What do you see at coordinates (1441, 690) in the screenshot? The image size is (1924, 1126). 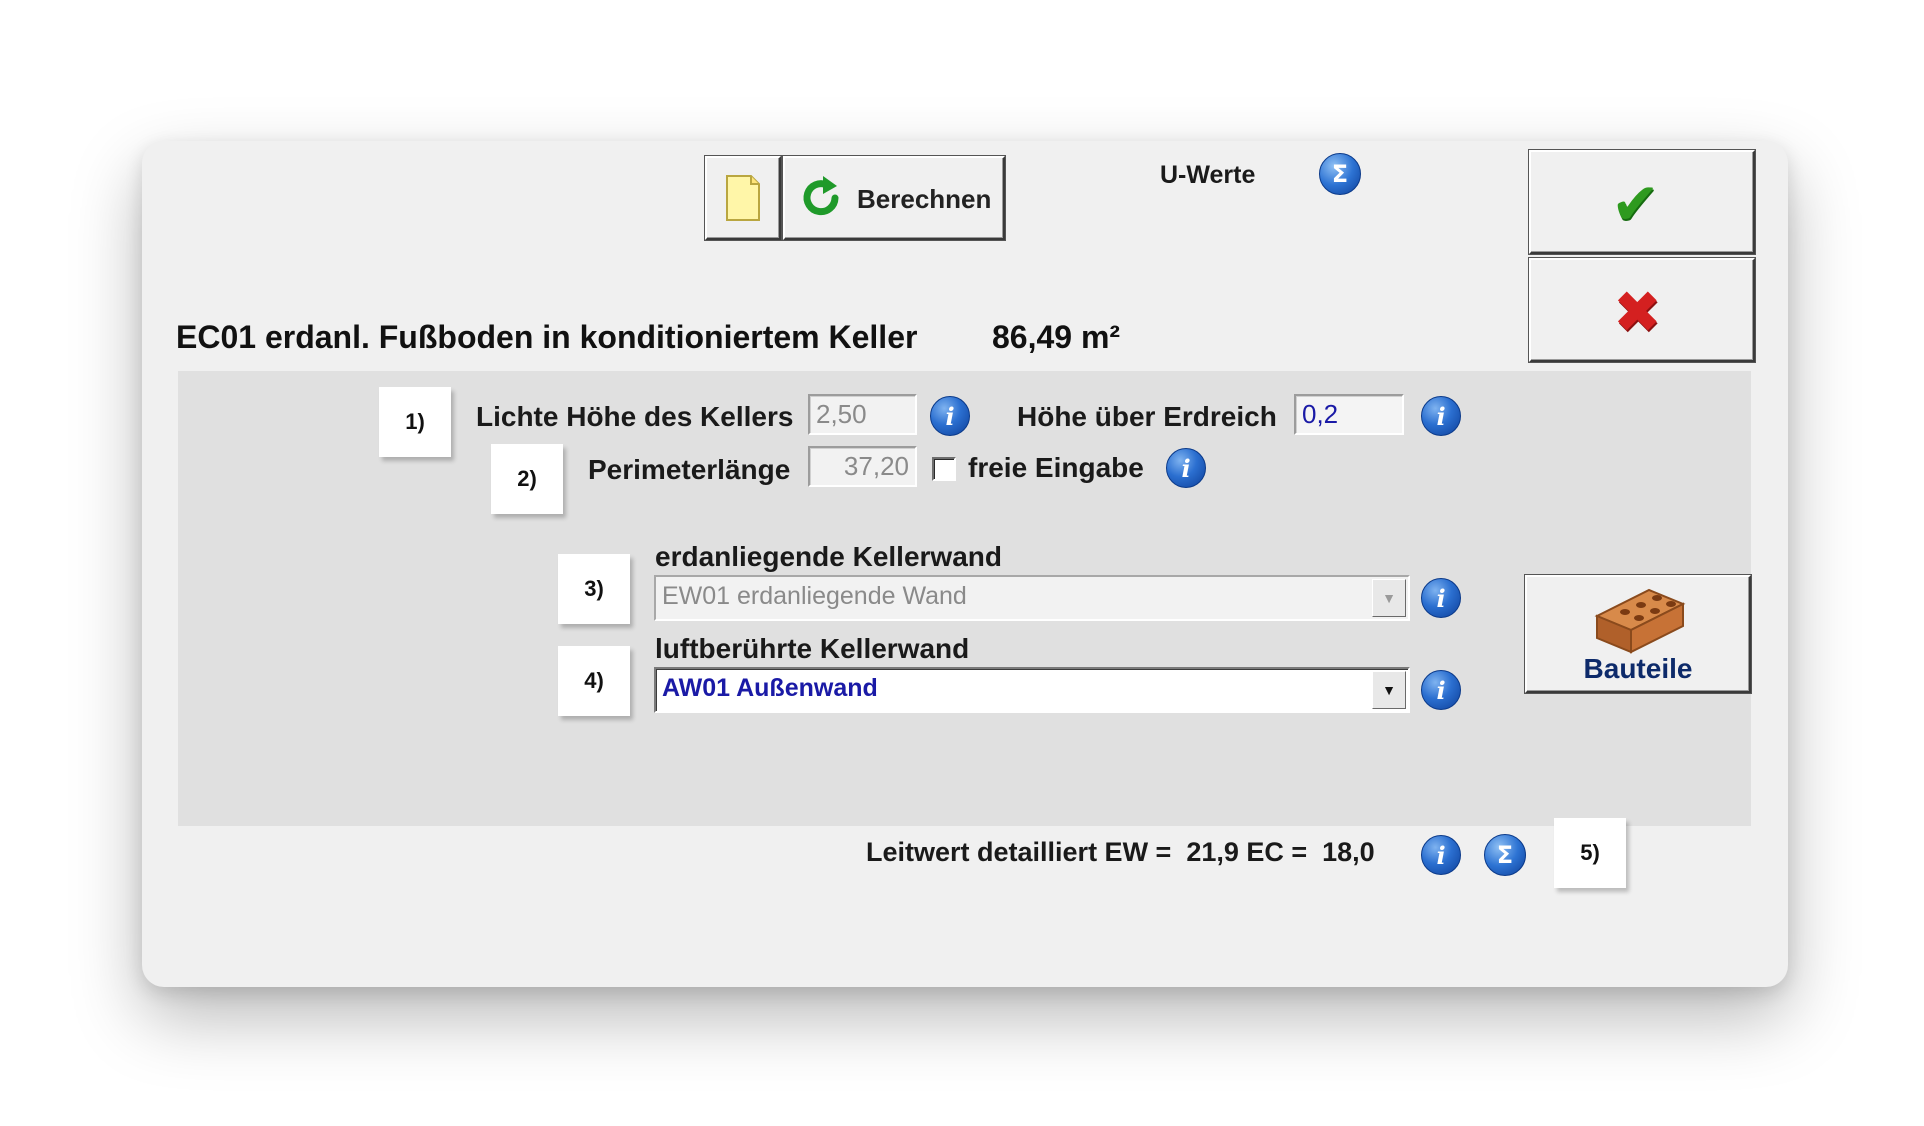 I see `air-wall-info-icon: i` at bounding box center [1441, 690].